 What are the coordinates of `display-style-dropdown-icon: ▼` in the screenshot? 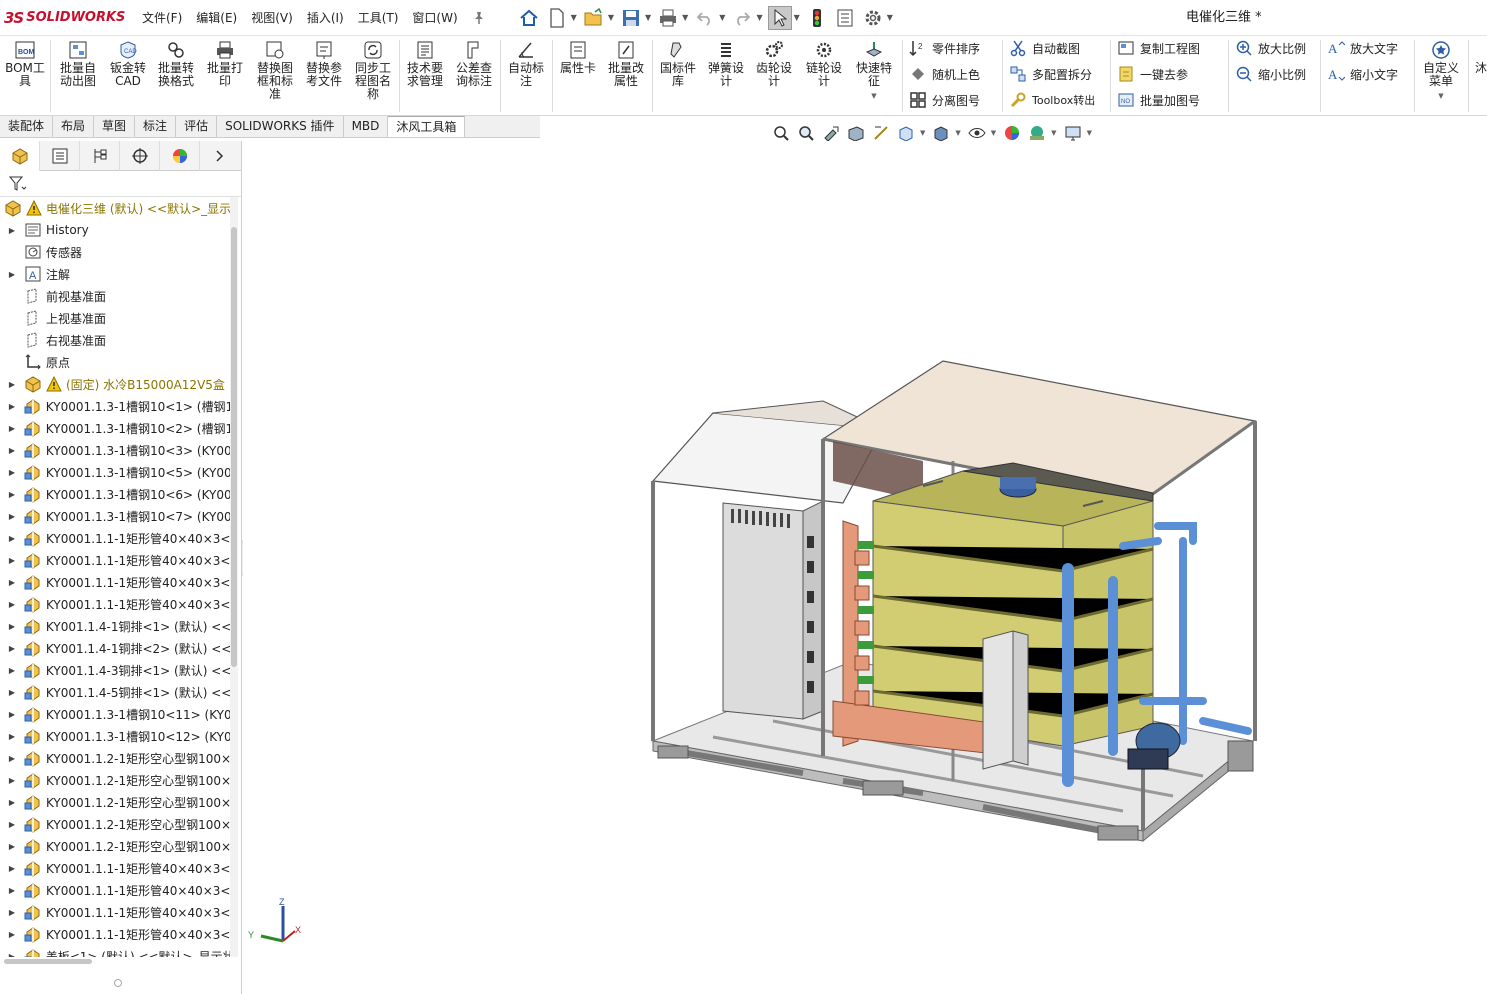 It's located at (957, 133).